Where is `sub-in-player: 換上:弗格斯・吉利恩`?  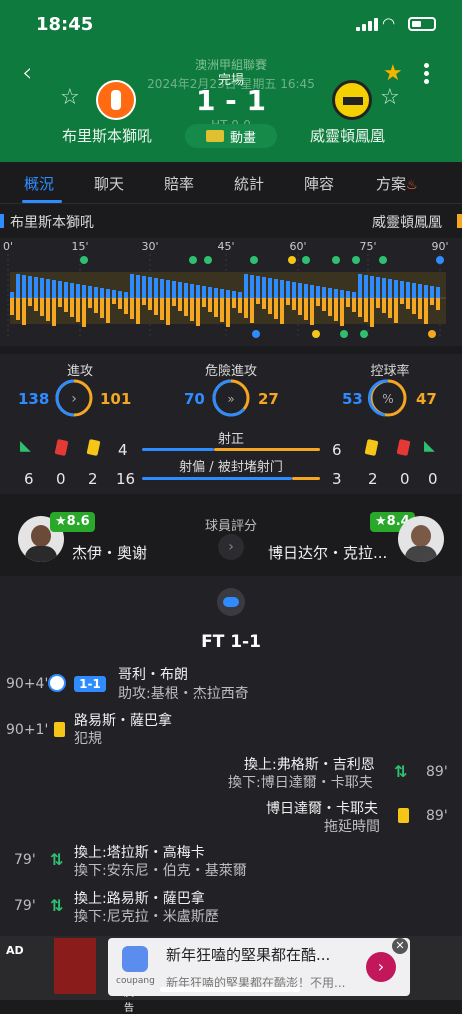 sub-in-player: 換上:弗格斯・吉利恩 is located at coordinates (309, 764).